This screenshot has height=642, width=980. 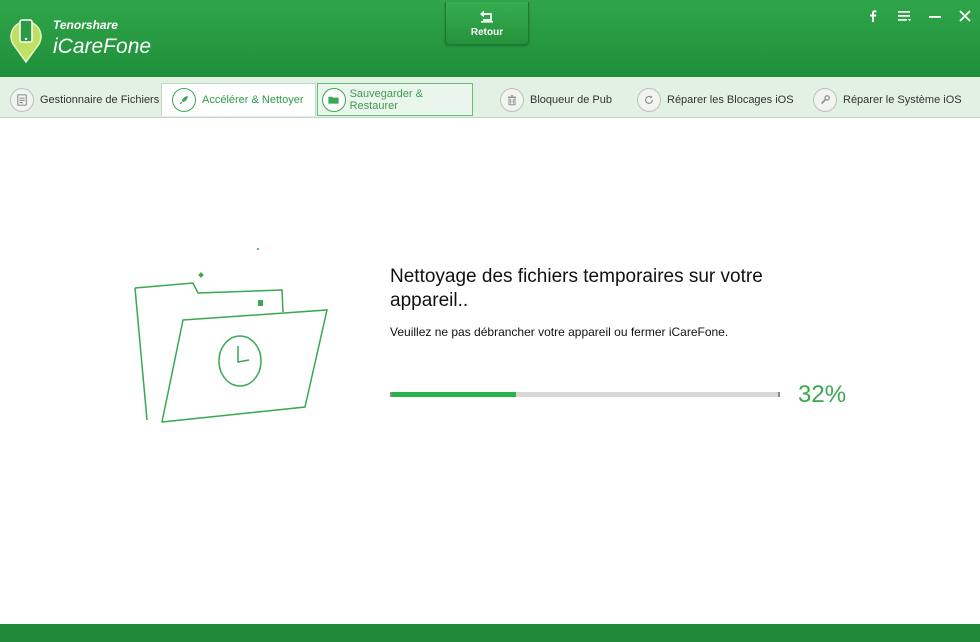 What do you see at coordinates (253, 100) in the screenshot?
I see `tab-label: Accélérer & Nettoyer` at bounding box center [253, 100].